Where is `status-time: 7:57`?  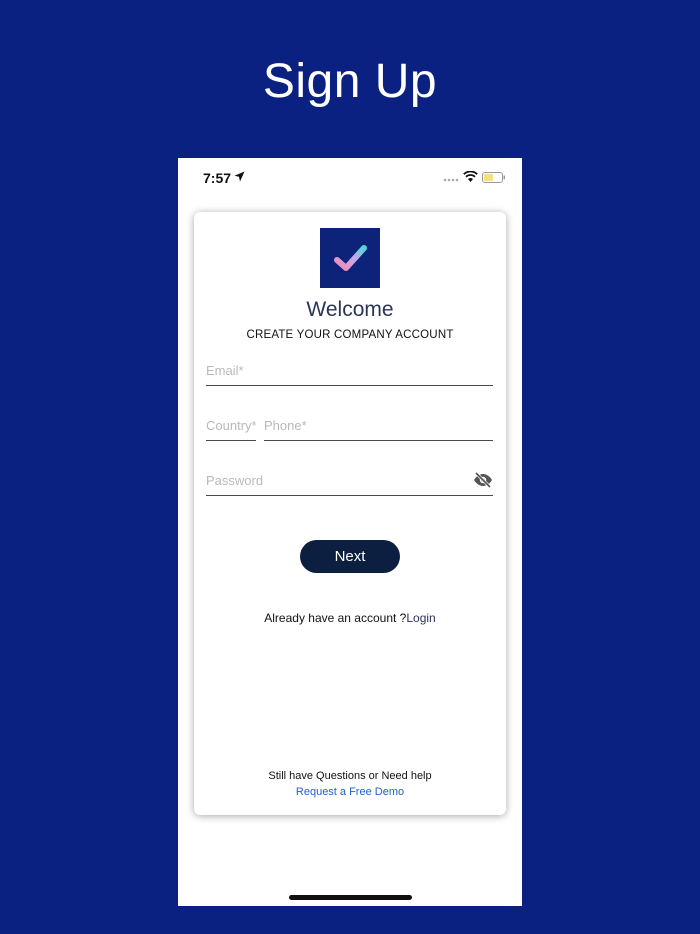 status-time: 7:57 is located at coordinates (217, 178).